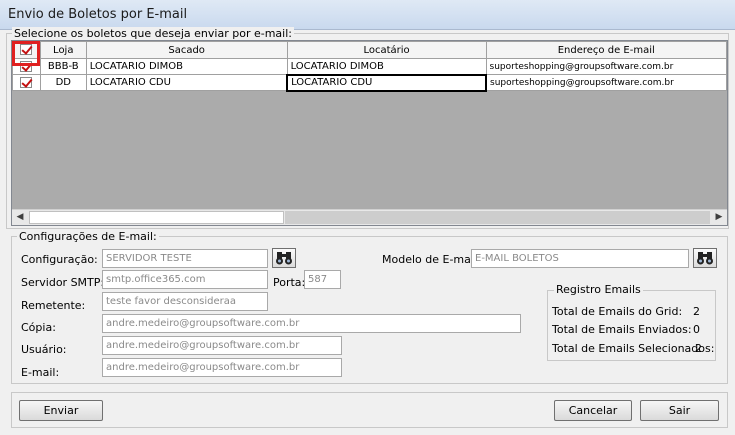  Describe the element at coordinates (431, 259) in the screenshot. I see `modelo-email-label: Modelo de E-mail:` at that location.